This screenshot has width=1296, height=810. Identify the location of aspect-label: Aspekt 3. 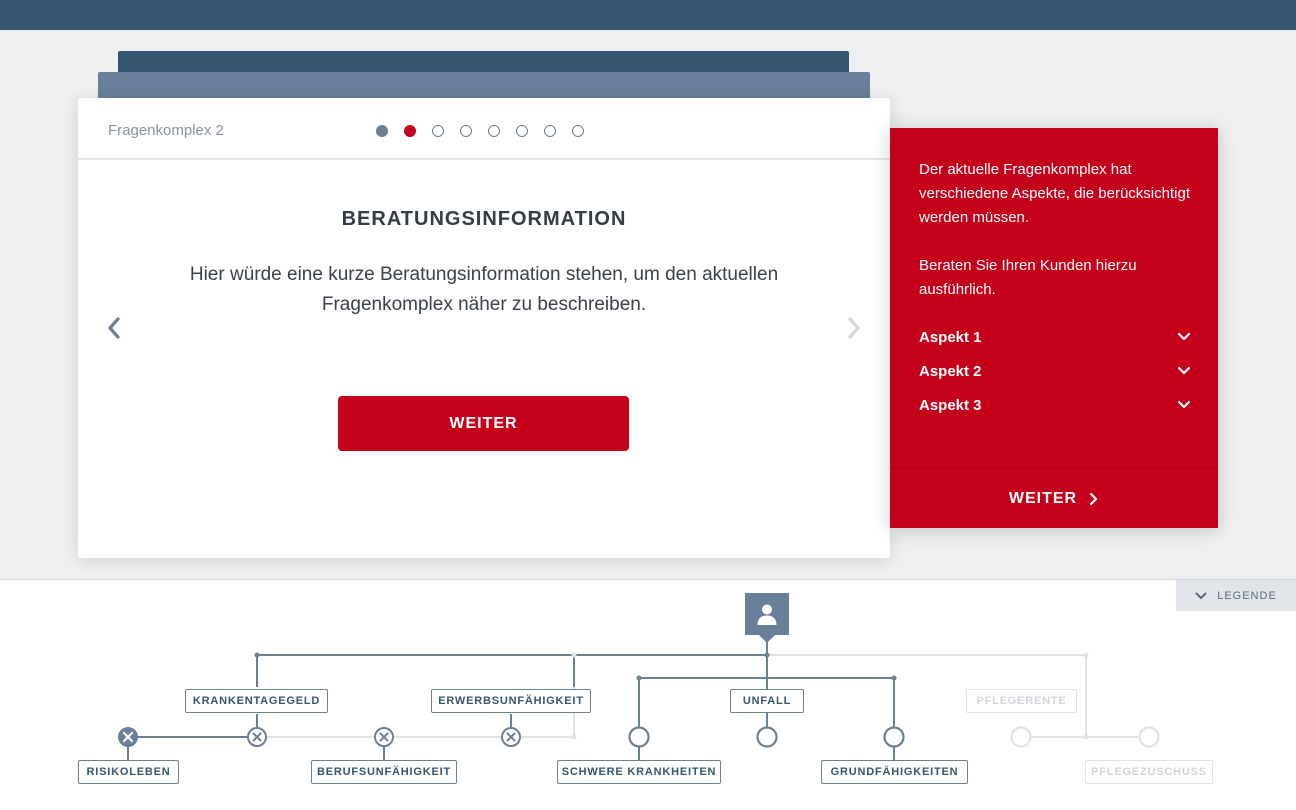
(950, 405).